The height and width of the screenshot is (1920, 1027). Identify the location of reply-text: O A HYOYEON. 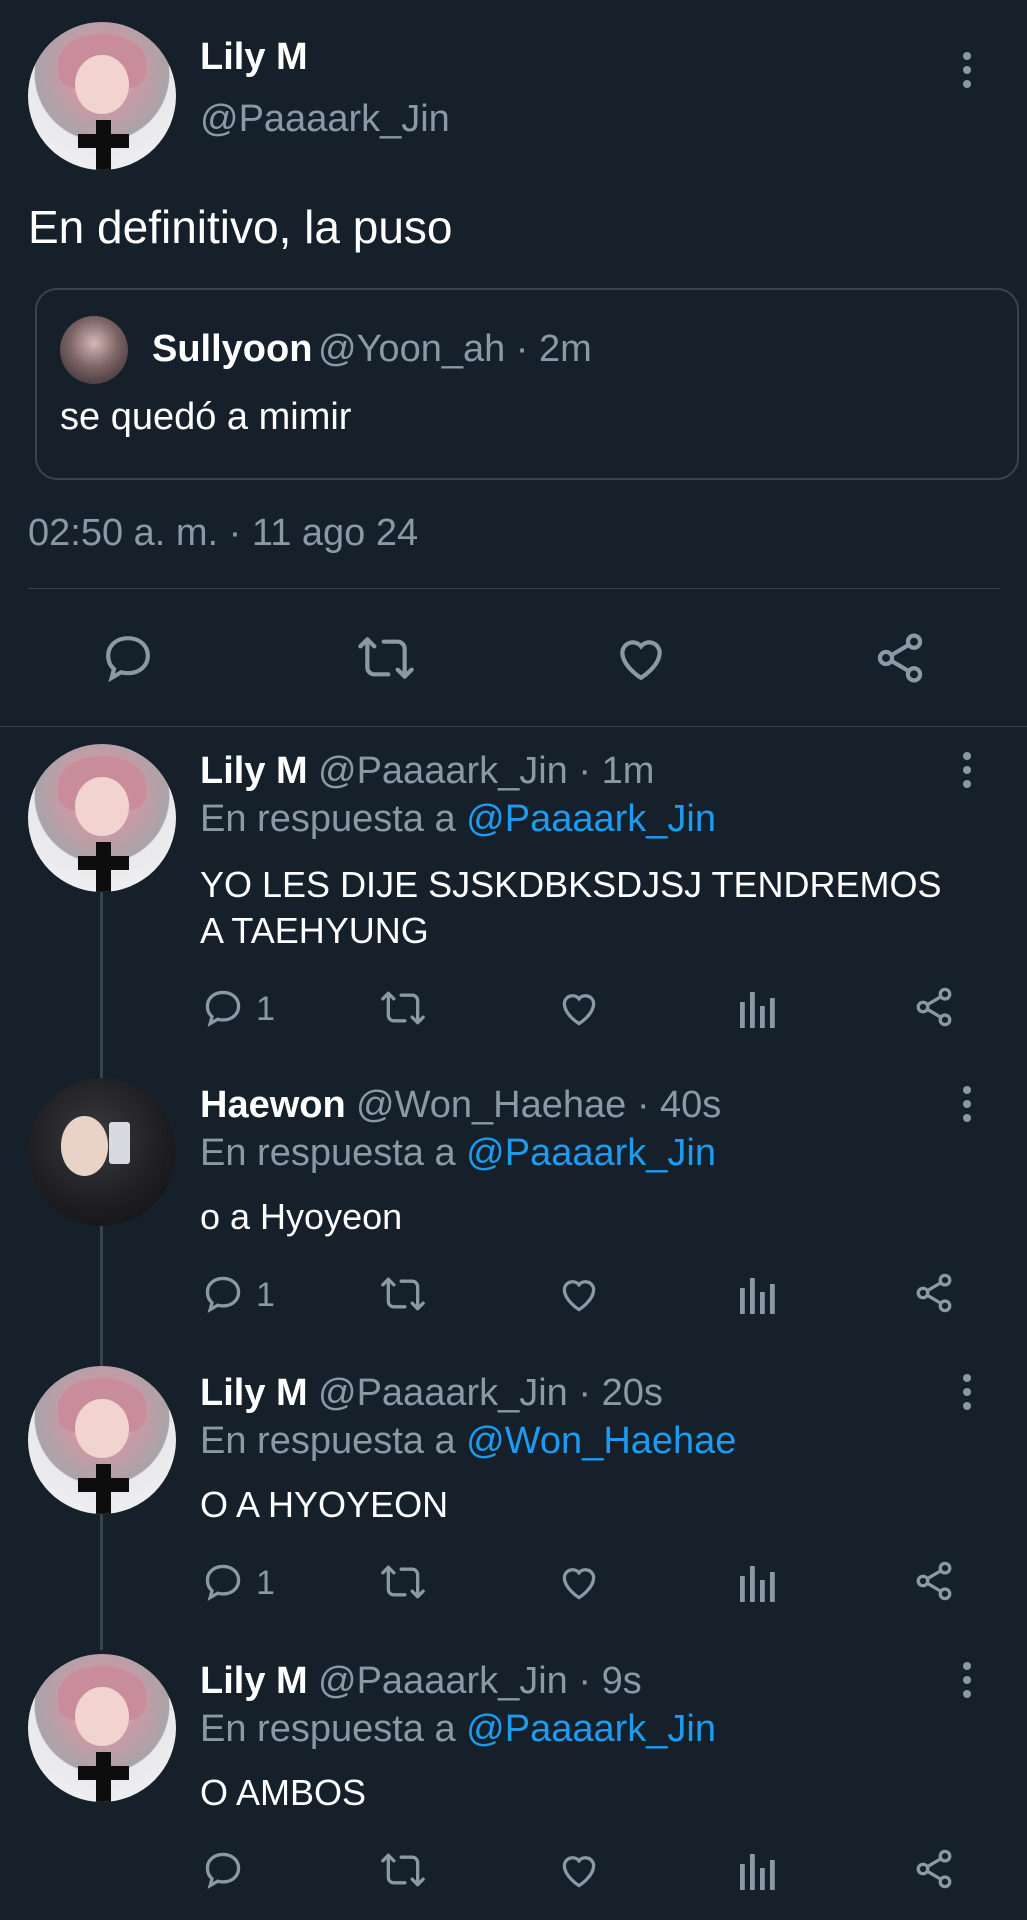
(324, 1504).